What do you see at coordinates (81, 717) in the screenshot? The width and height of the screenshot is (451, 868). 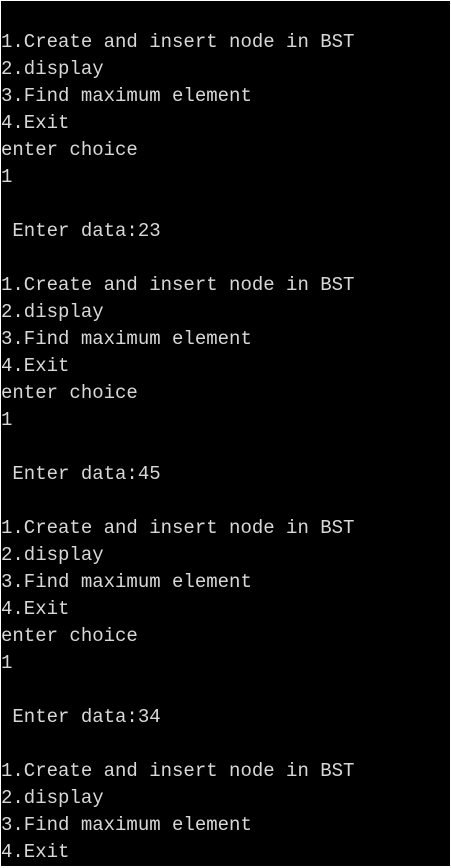 I see `enter-data-line: Enter data:34` at bounding box center [81, 717].